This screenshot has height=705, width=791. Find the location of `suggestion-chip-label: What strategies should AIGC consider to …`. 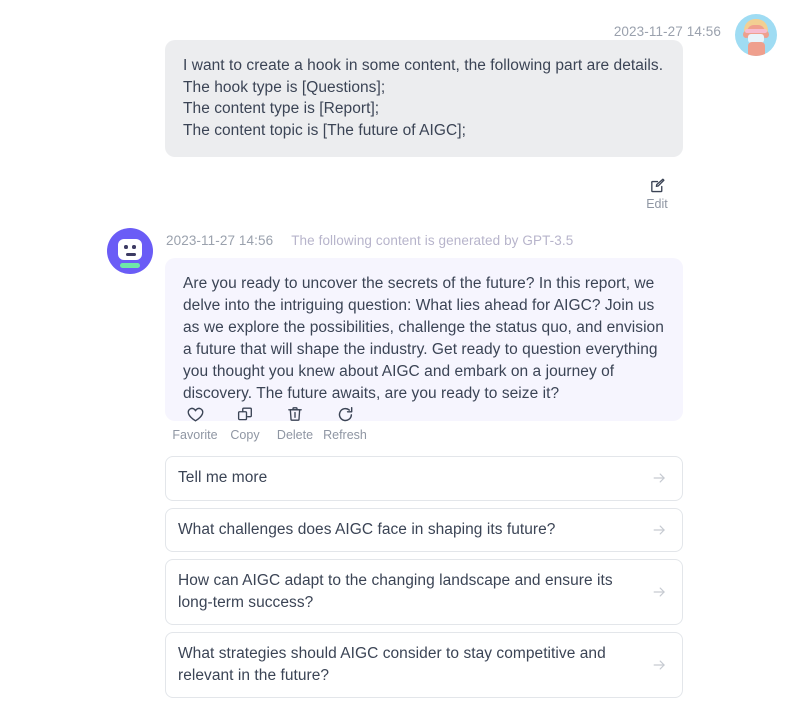

suggestion-chip-label: What strategies should AIGC consider to … is located at coordinates (392, 664).